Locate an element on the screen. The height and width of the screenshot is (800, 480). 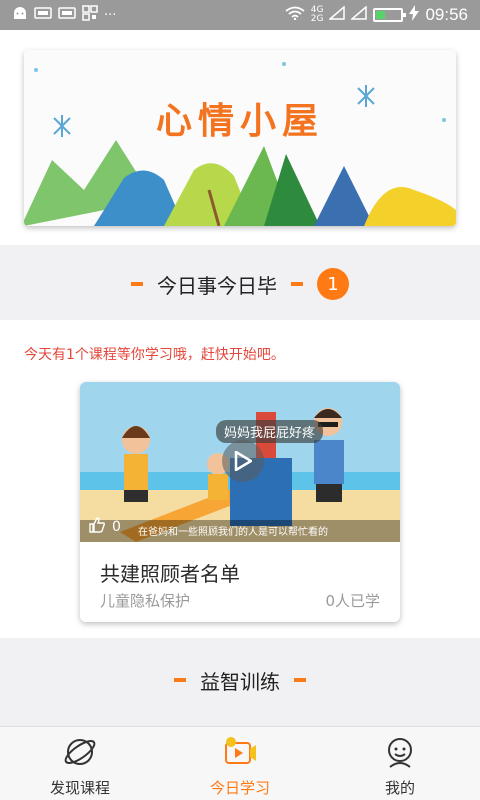
nav-label: 发现课程 is located at coordinates (79, 788).